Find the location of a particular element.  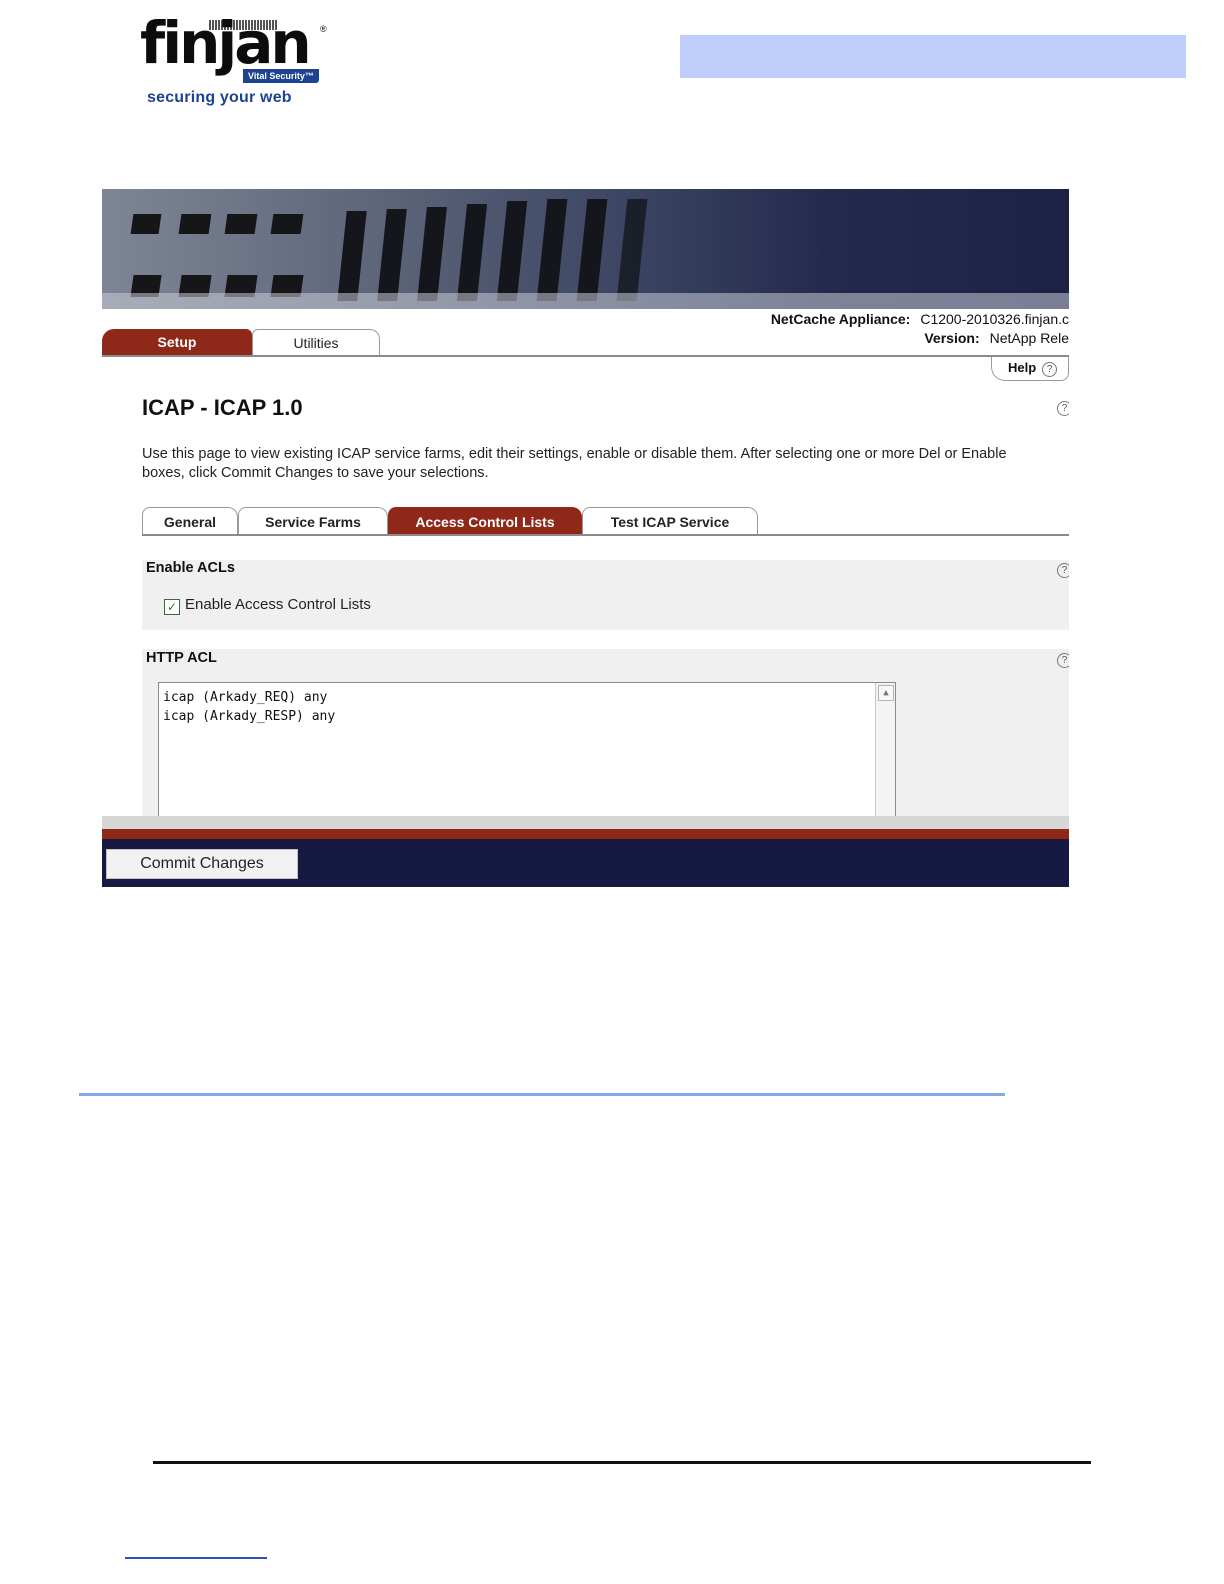

logo-tagline: securing your web is located at coordinates (219, 97).